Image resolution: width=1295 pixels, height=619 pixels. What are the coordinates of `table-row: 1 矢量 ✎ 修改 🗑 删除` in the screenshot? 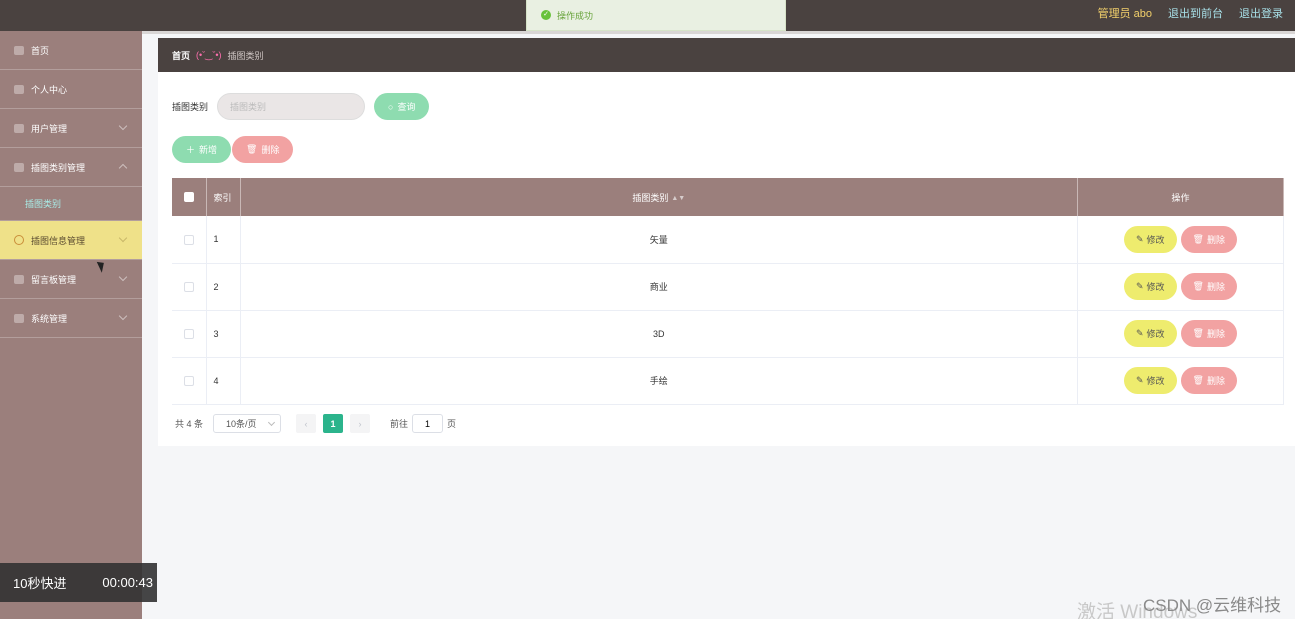 It's located at (728, 240).